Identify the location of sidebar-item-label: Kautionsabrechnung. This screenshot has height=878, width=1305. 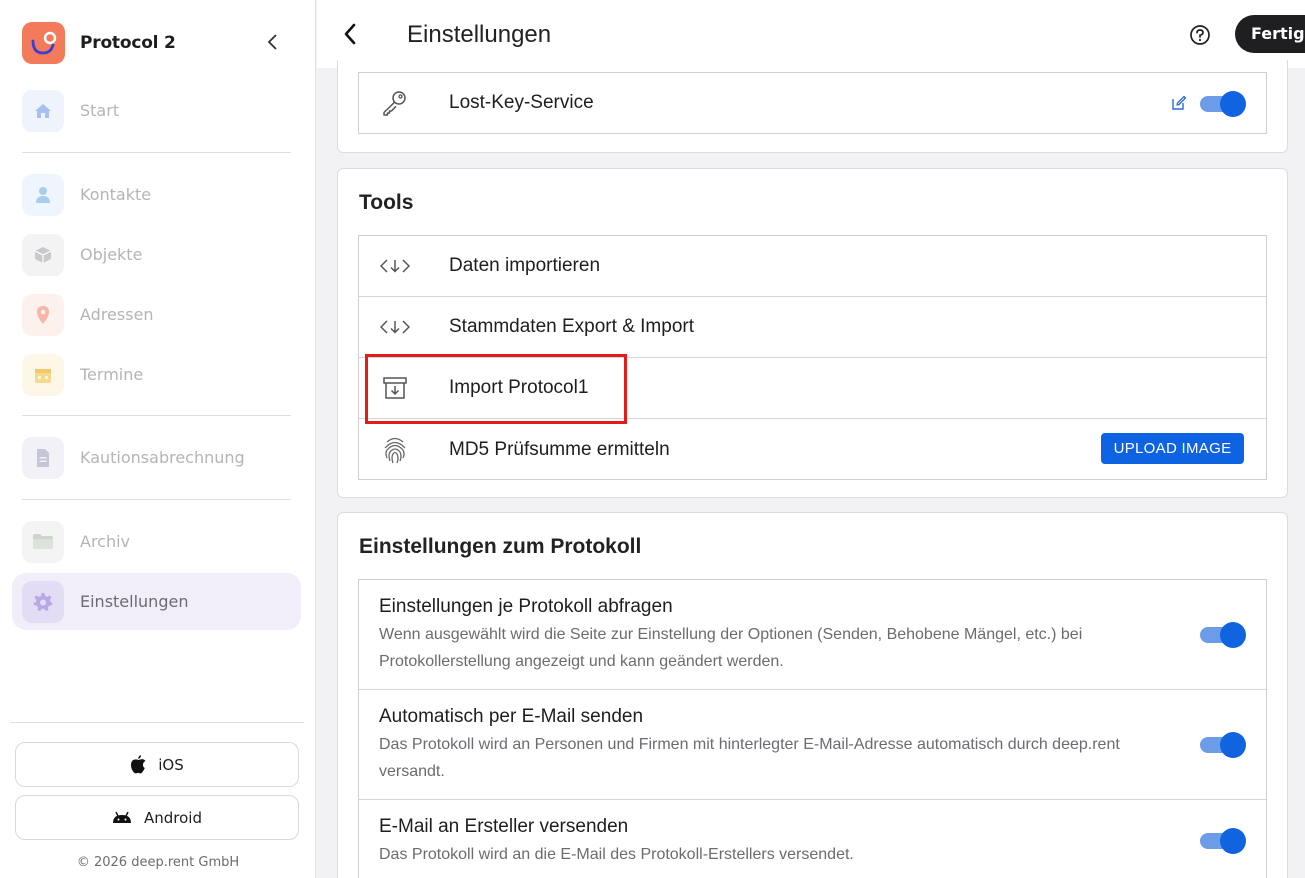
(162, 457).